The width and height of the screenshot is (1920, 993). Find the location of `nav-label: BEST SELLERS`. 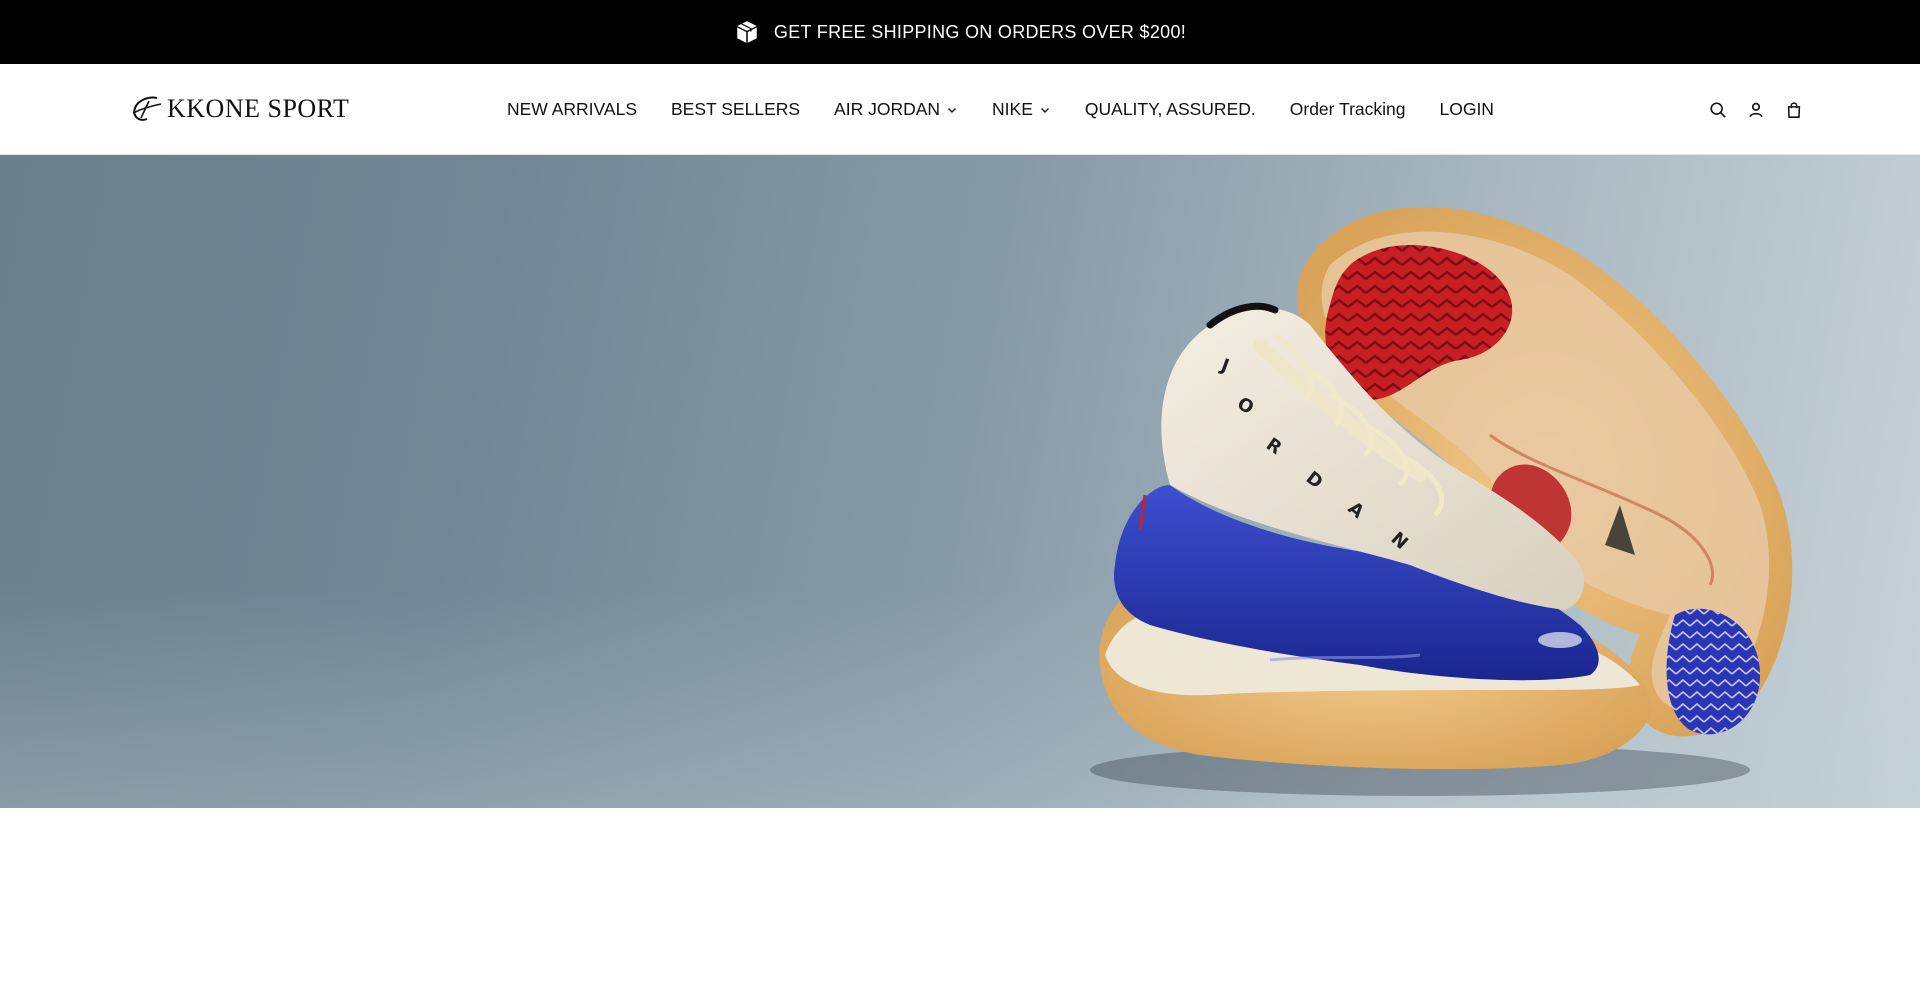

nav-label: BEST SELLERS is located at coordinates (736, 109).